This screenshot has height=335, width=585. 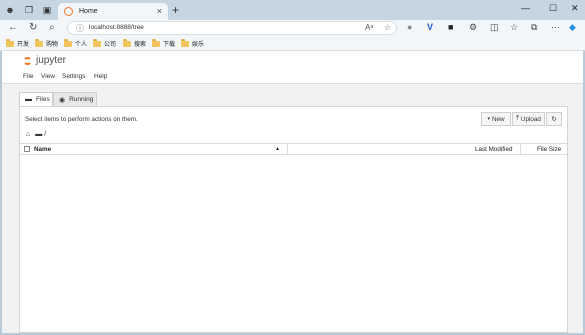 I want to click on breadcrumb-path: /, so click(x=45, y=134).